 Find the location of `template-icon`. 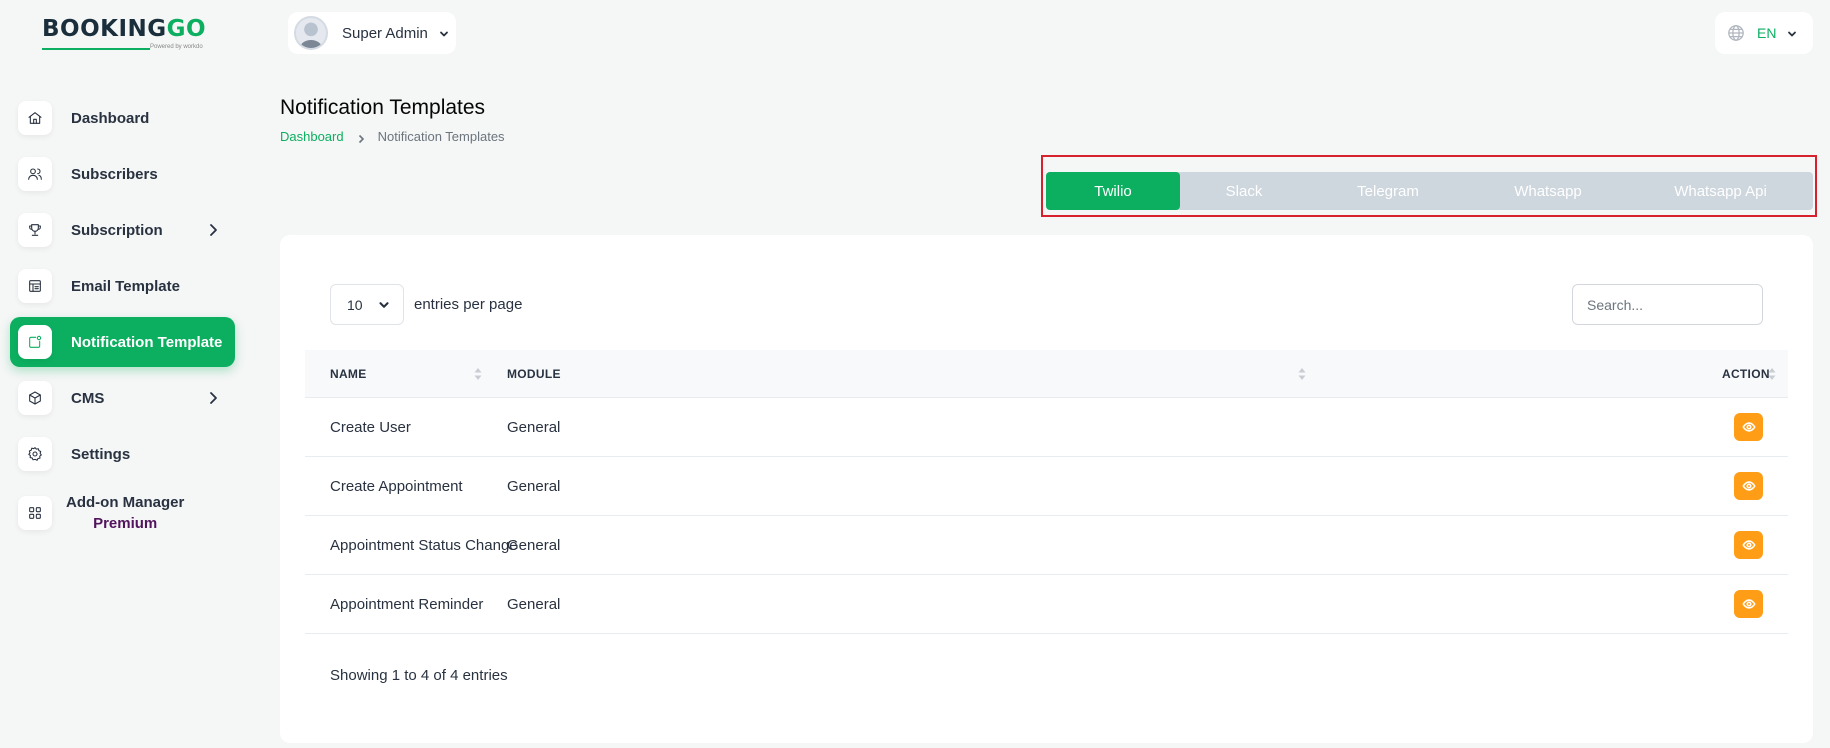

template-icon is located at coordinates (35, 286).